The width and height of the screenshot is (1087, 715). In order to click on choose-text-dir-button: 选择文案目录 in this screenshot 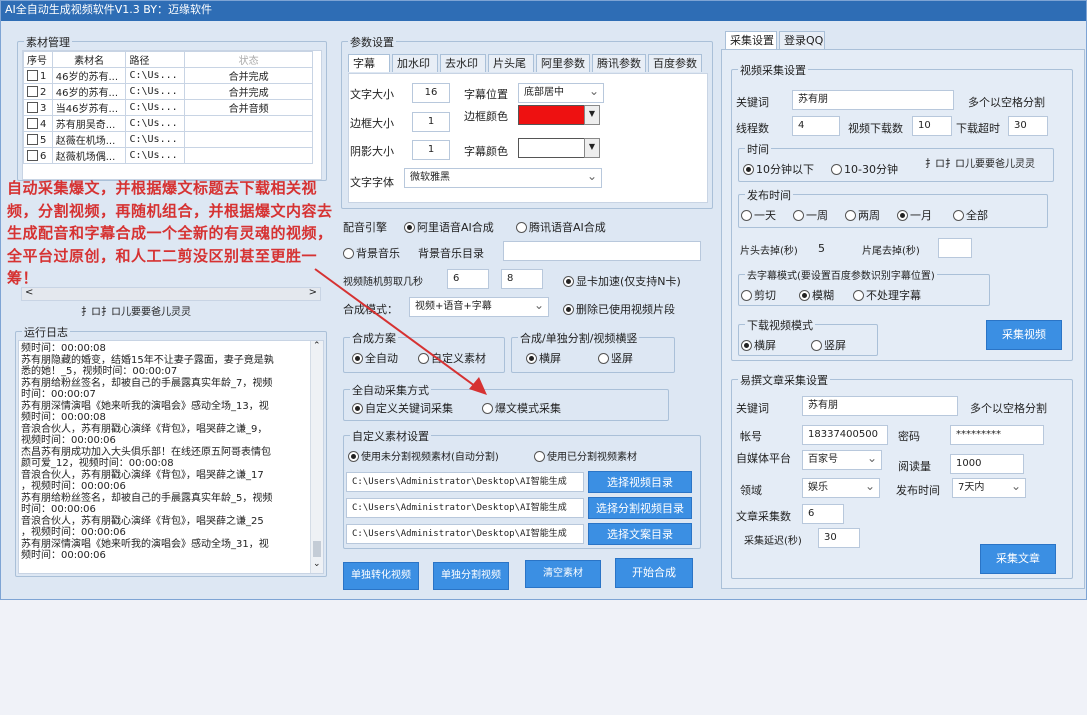, I will do `click(640, 534)`.